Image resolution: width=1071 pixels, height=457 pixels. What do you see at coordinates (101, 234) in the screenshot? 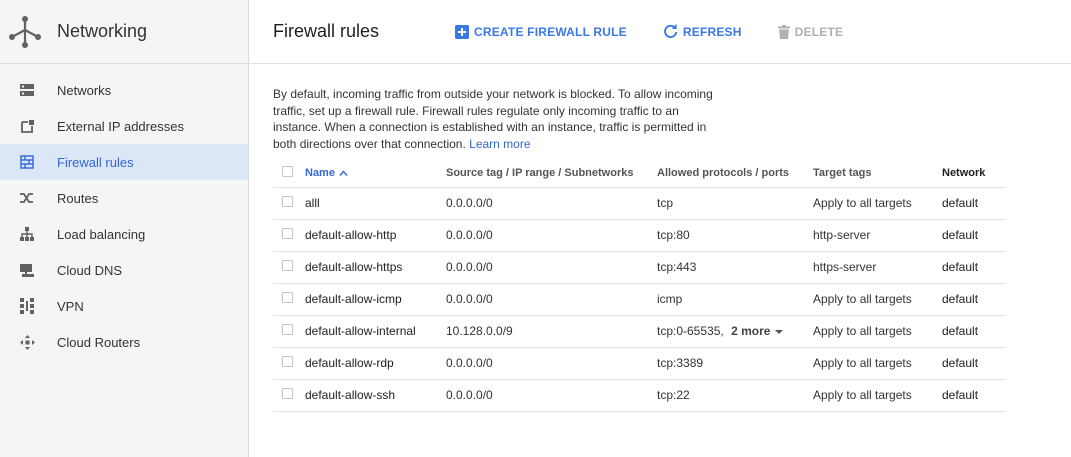
I see `sidebar-item-label: Load balancing` at bounding box center [101, 234].